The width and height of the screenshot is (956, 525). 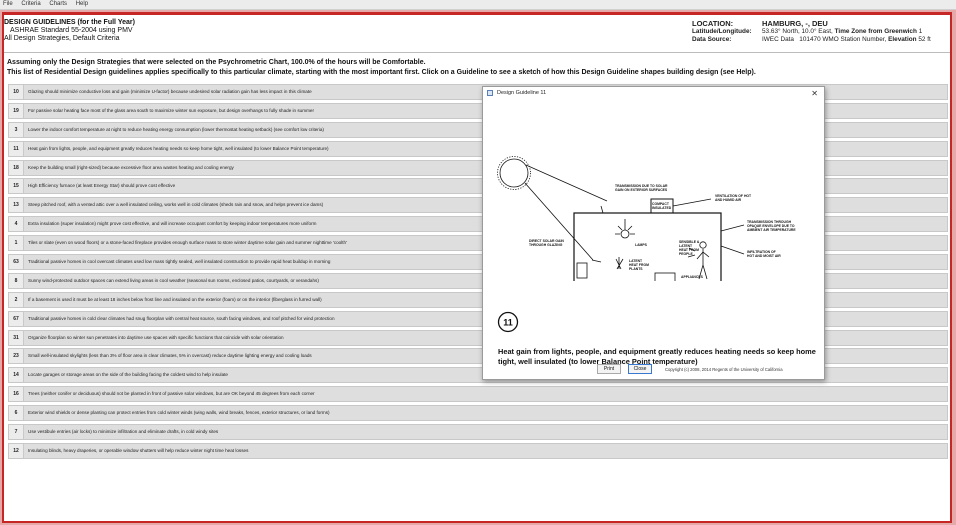 What do you see at coordinates (16, 318) in the screenshot?
I see `guideline-number: 67` at bounding box center [16, 318].